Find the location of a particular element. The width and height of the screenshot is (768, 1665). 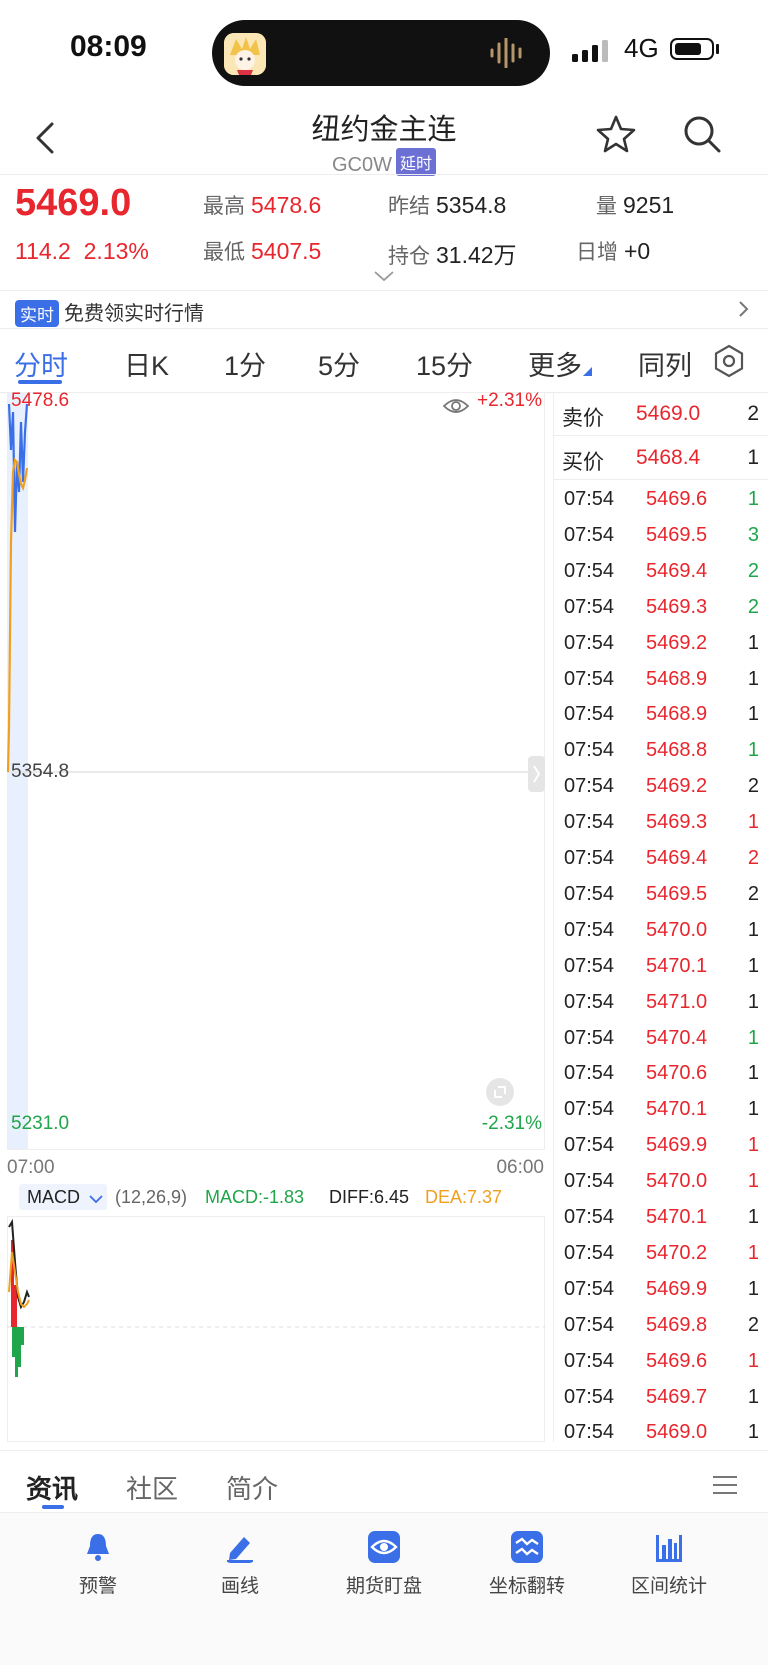

trade-price: 5469.8 is located at coordinates (677, 1324).